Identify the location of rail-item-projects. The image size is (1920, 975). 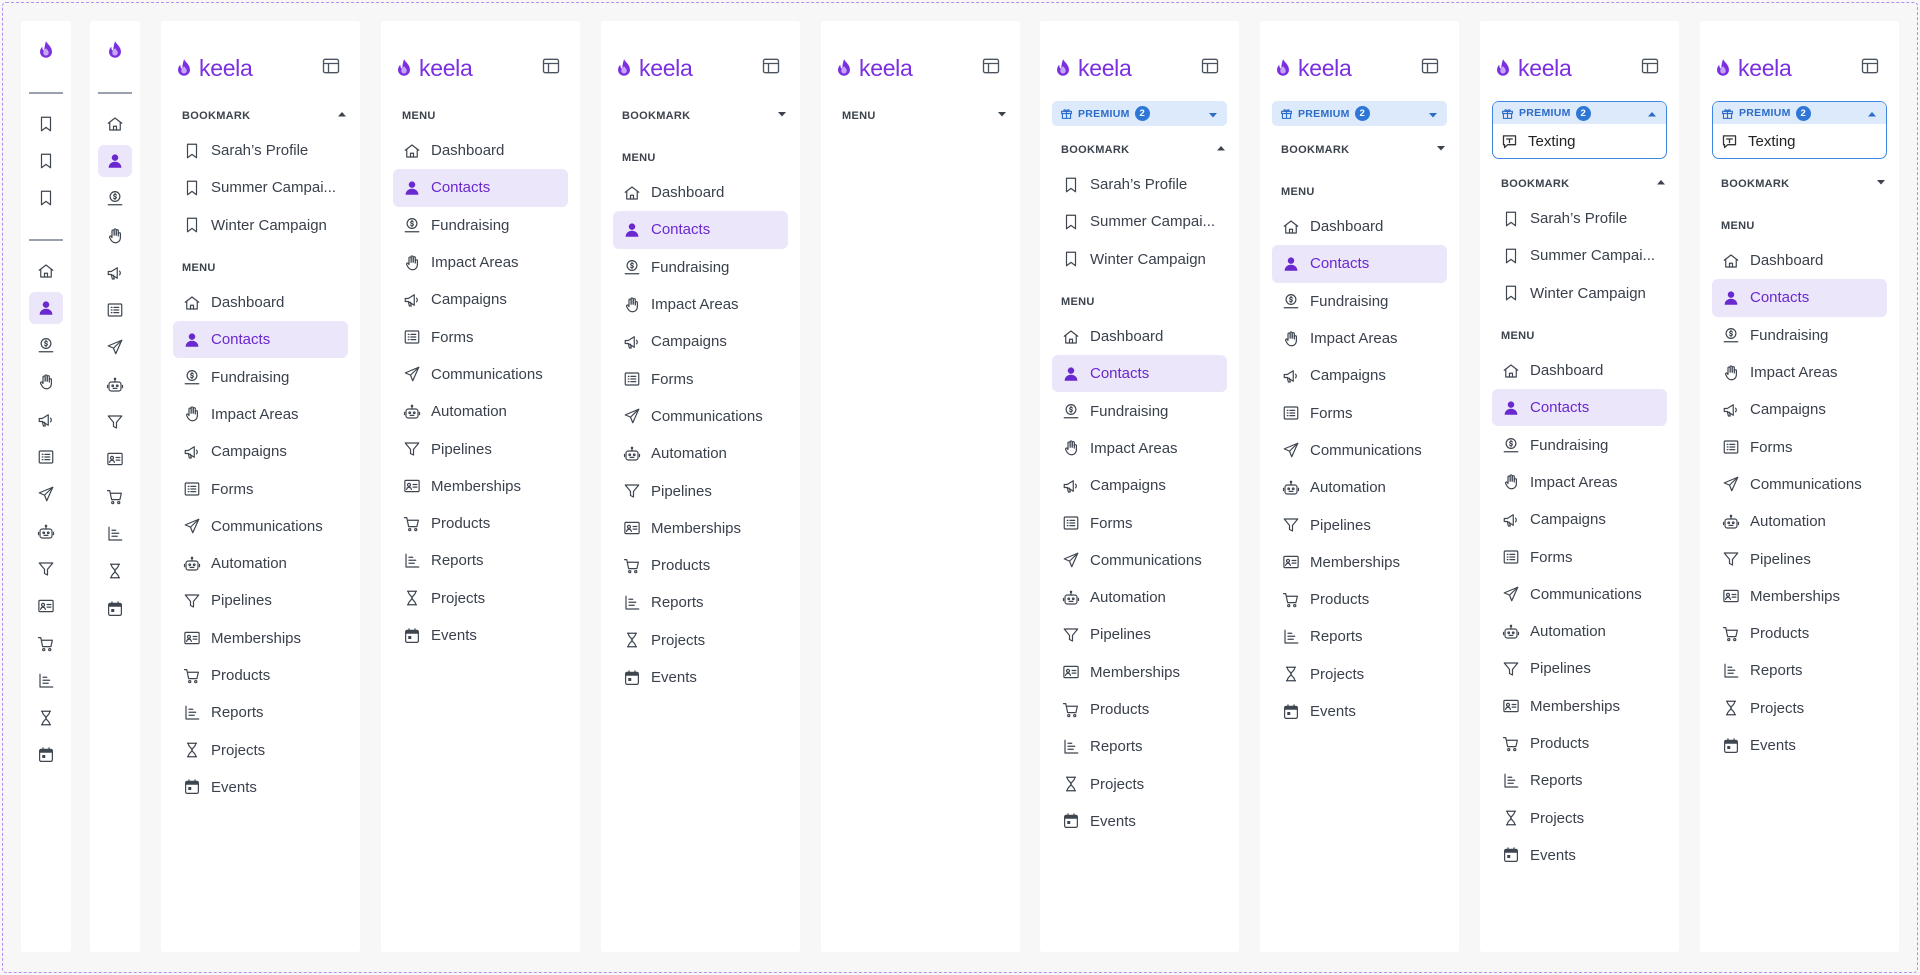
(115, 571).